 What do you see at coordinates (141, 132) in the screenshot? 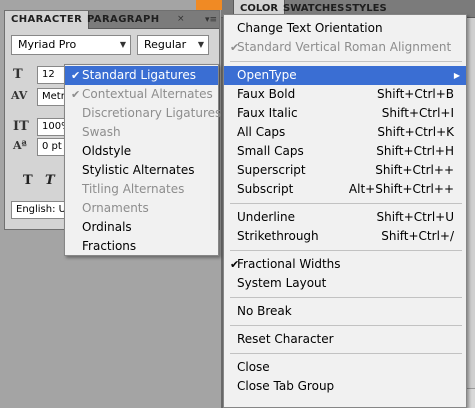
I see `submenu-item-swash: Swash` at bounding box center [141, 132].